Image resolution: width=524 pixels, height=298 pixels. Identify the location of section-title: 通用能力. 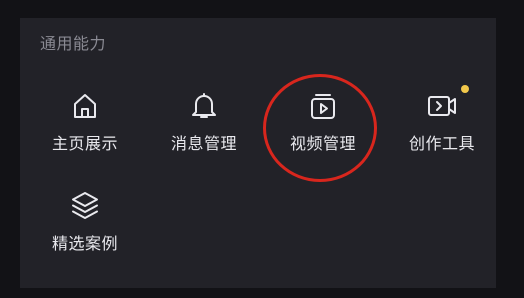
(73, 43).